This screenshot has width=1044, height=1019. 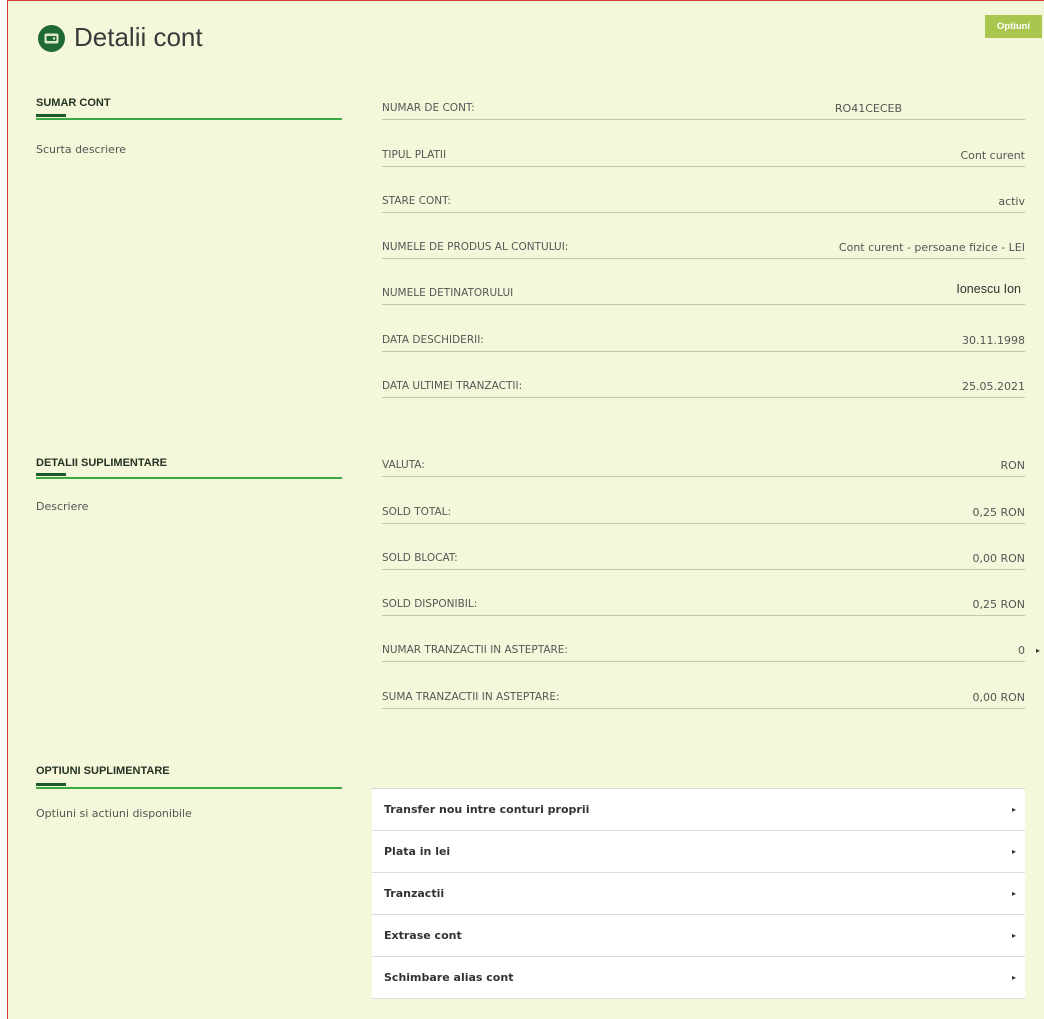 What do you see at coordinates (703, 547) in the screenshot?
I see `blocked-balance-row: SOLD BLOCAT: 0,00 RON` at bounding box center [703, 547].